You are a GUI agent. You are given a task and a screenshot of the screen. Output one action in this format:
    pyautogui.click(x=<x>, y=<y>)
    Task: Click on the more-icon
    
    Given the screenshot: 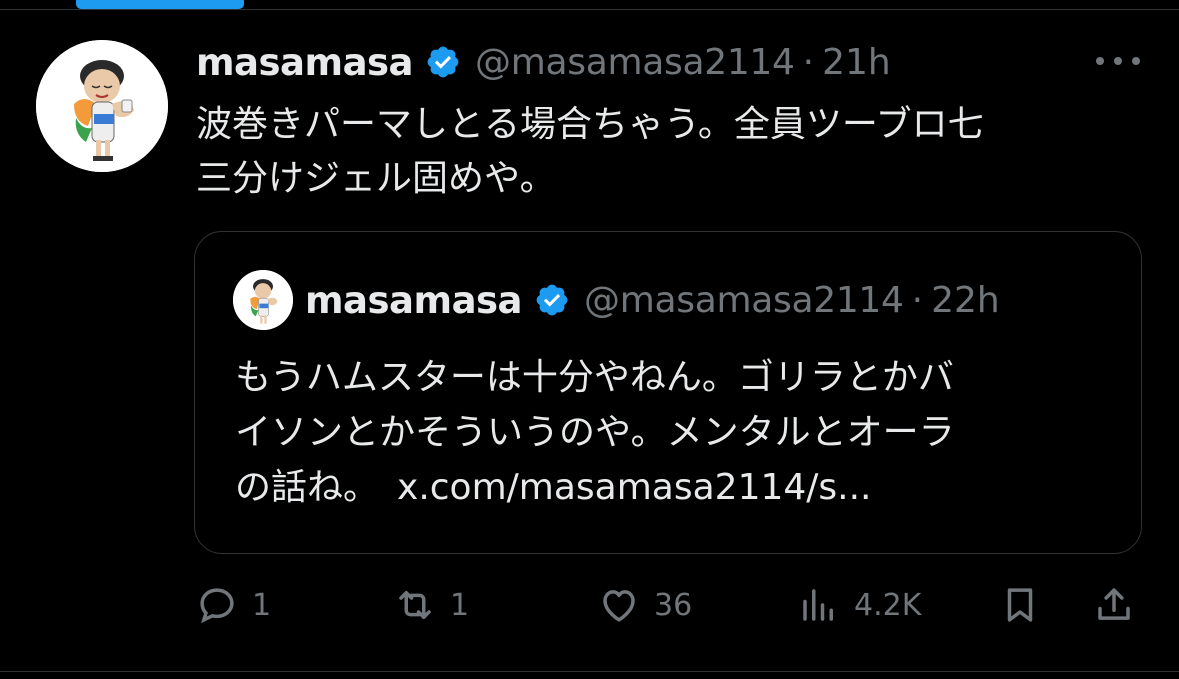 What is the action you would take?
    pyautogui.click(x=1118, y=63)
    